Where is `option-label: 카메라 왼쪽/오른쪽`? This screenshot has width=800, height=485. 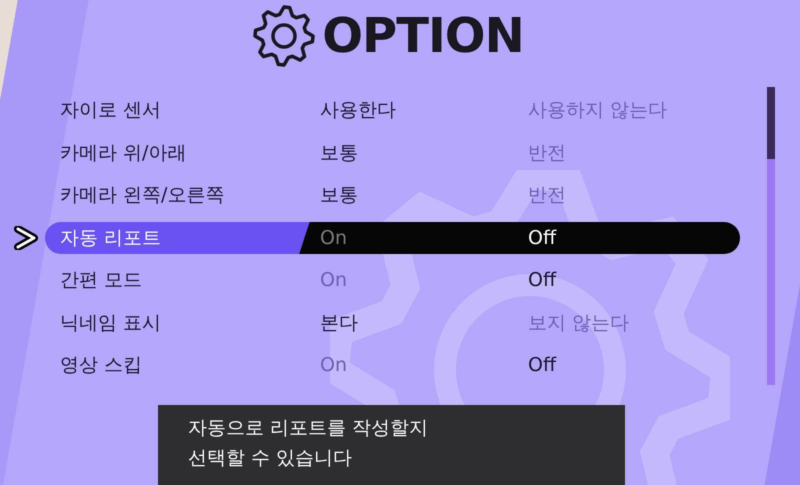 option-label: 카메라 왼쪽/오른쪽 is located at coordinates (142, 195).